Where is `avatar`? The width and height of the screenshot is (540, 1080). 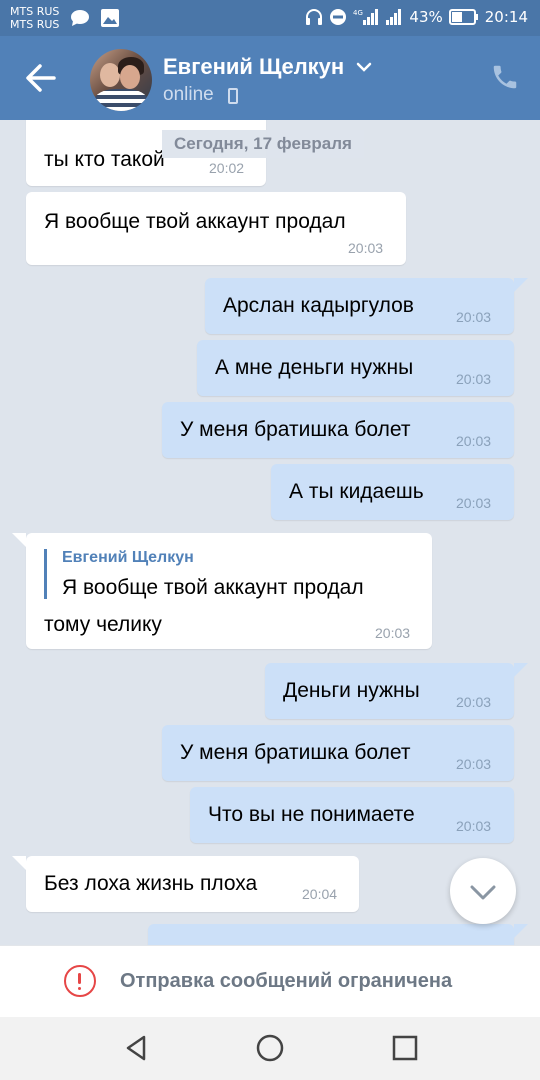 avatar is located at coordinates (121, 80).